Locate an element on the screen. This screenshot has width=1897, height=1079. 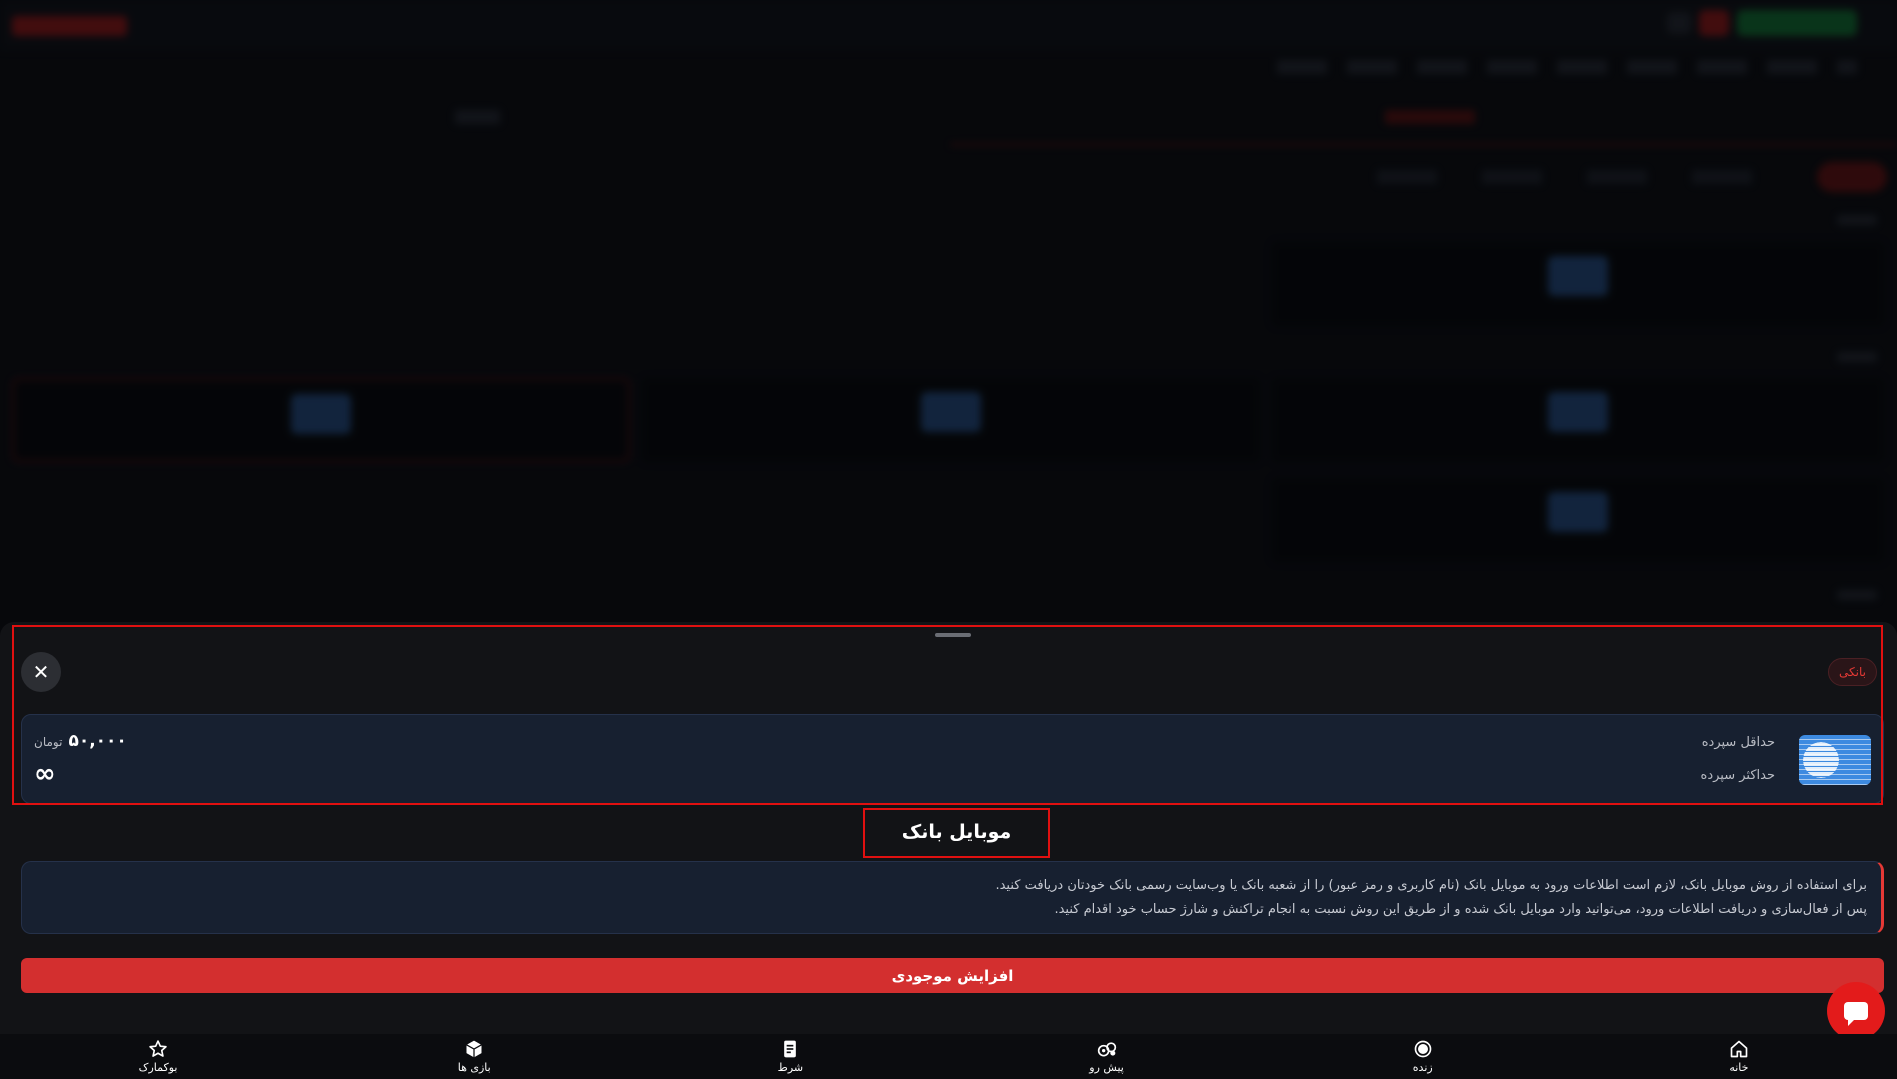
bottom-nav: خانه زنده پیش رو شرط بازی ها بوکمارک is located at coordinates (948, 1056).